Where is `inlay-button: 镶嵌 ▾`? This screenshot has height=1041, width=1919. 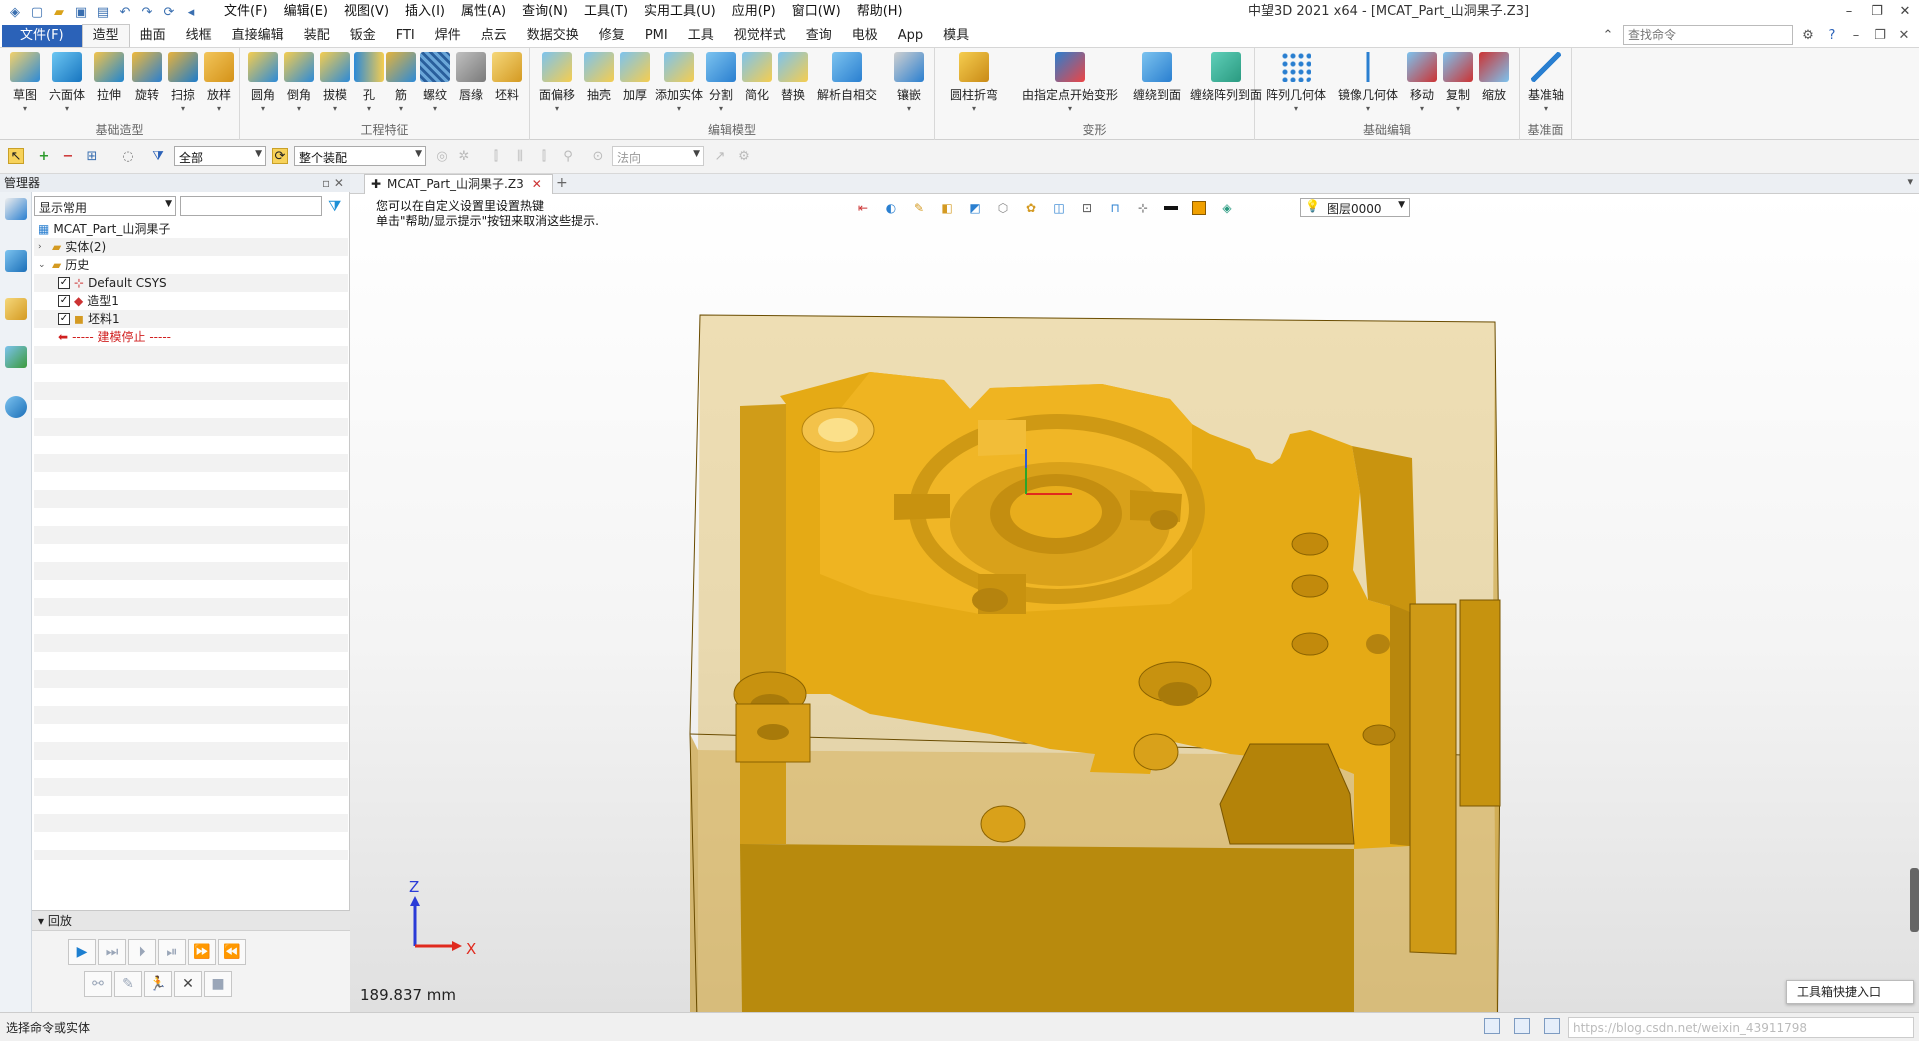 inlay-button: 镶嵌 ▾ is located at coordinates (909, 82).